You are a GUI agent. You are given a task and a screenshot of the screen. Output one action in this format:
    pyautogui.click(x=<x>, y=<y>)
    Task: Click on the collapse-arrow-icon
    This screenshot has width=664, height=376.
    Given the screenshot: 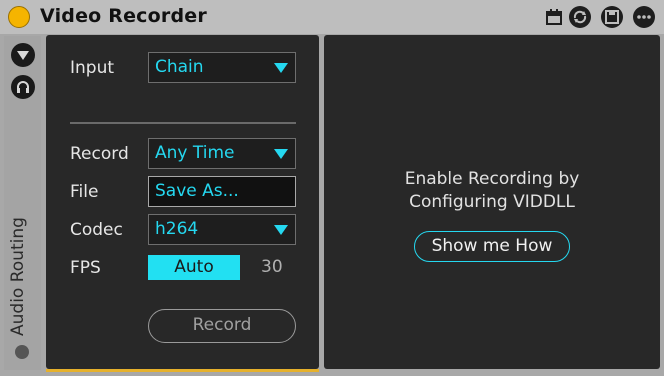 What is the action you would take?
    pyautogui.click(x=23, y=55)
    